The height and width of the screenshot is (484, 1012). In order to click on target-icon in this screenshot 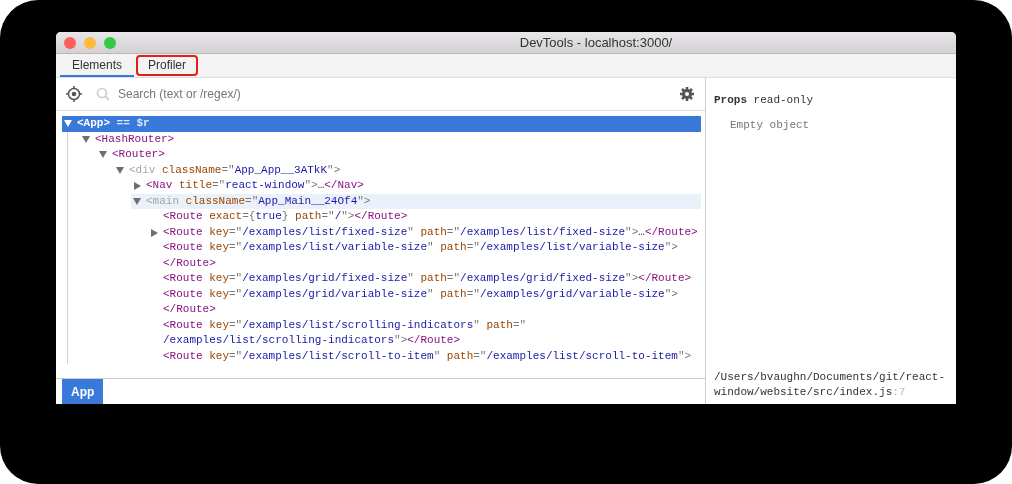, I will do `click(74, 94)`.